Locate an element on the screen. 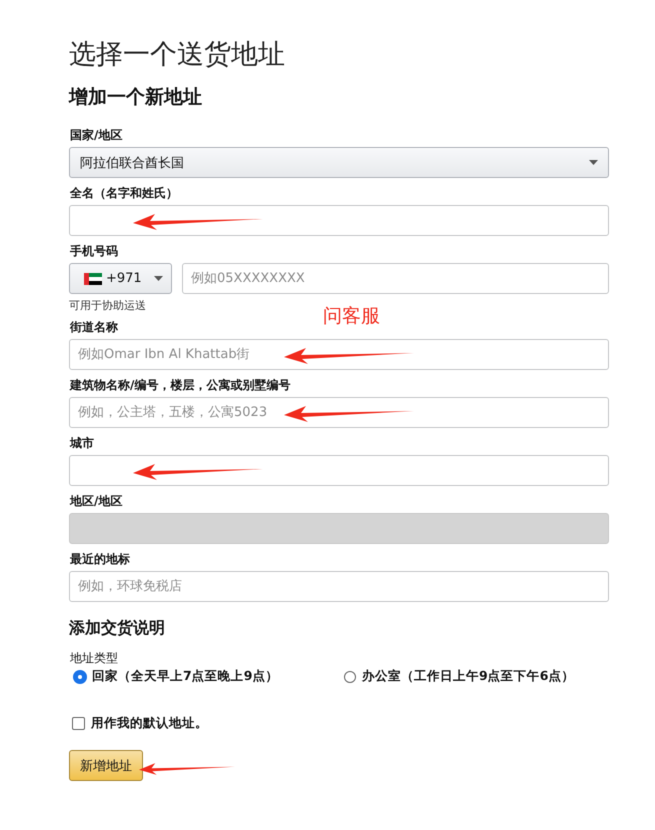 This screenshot has height=830, width=655. flag-icon is located at coordinates (93, 278).